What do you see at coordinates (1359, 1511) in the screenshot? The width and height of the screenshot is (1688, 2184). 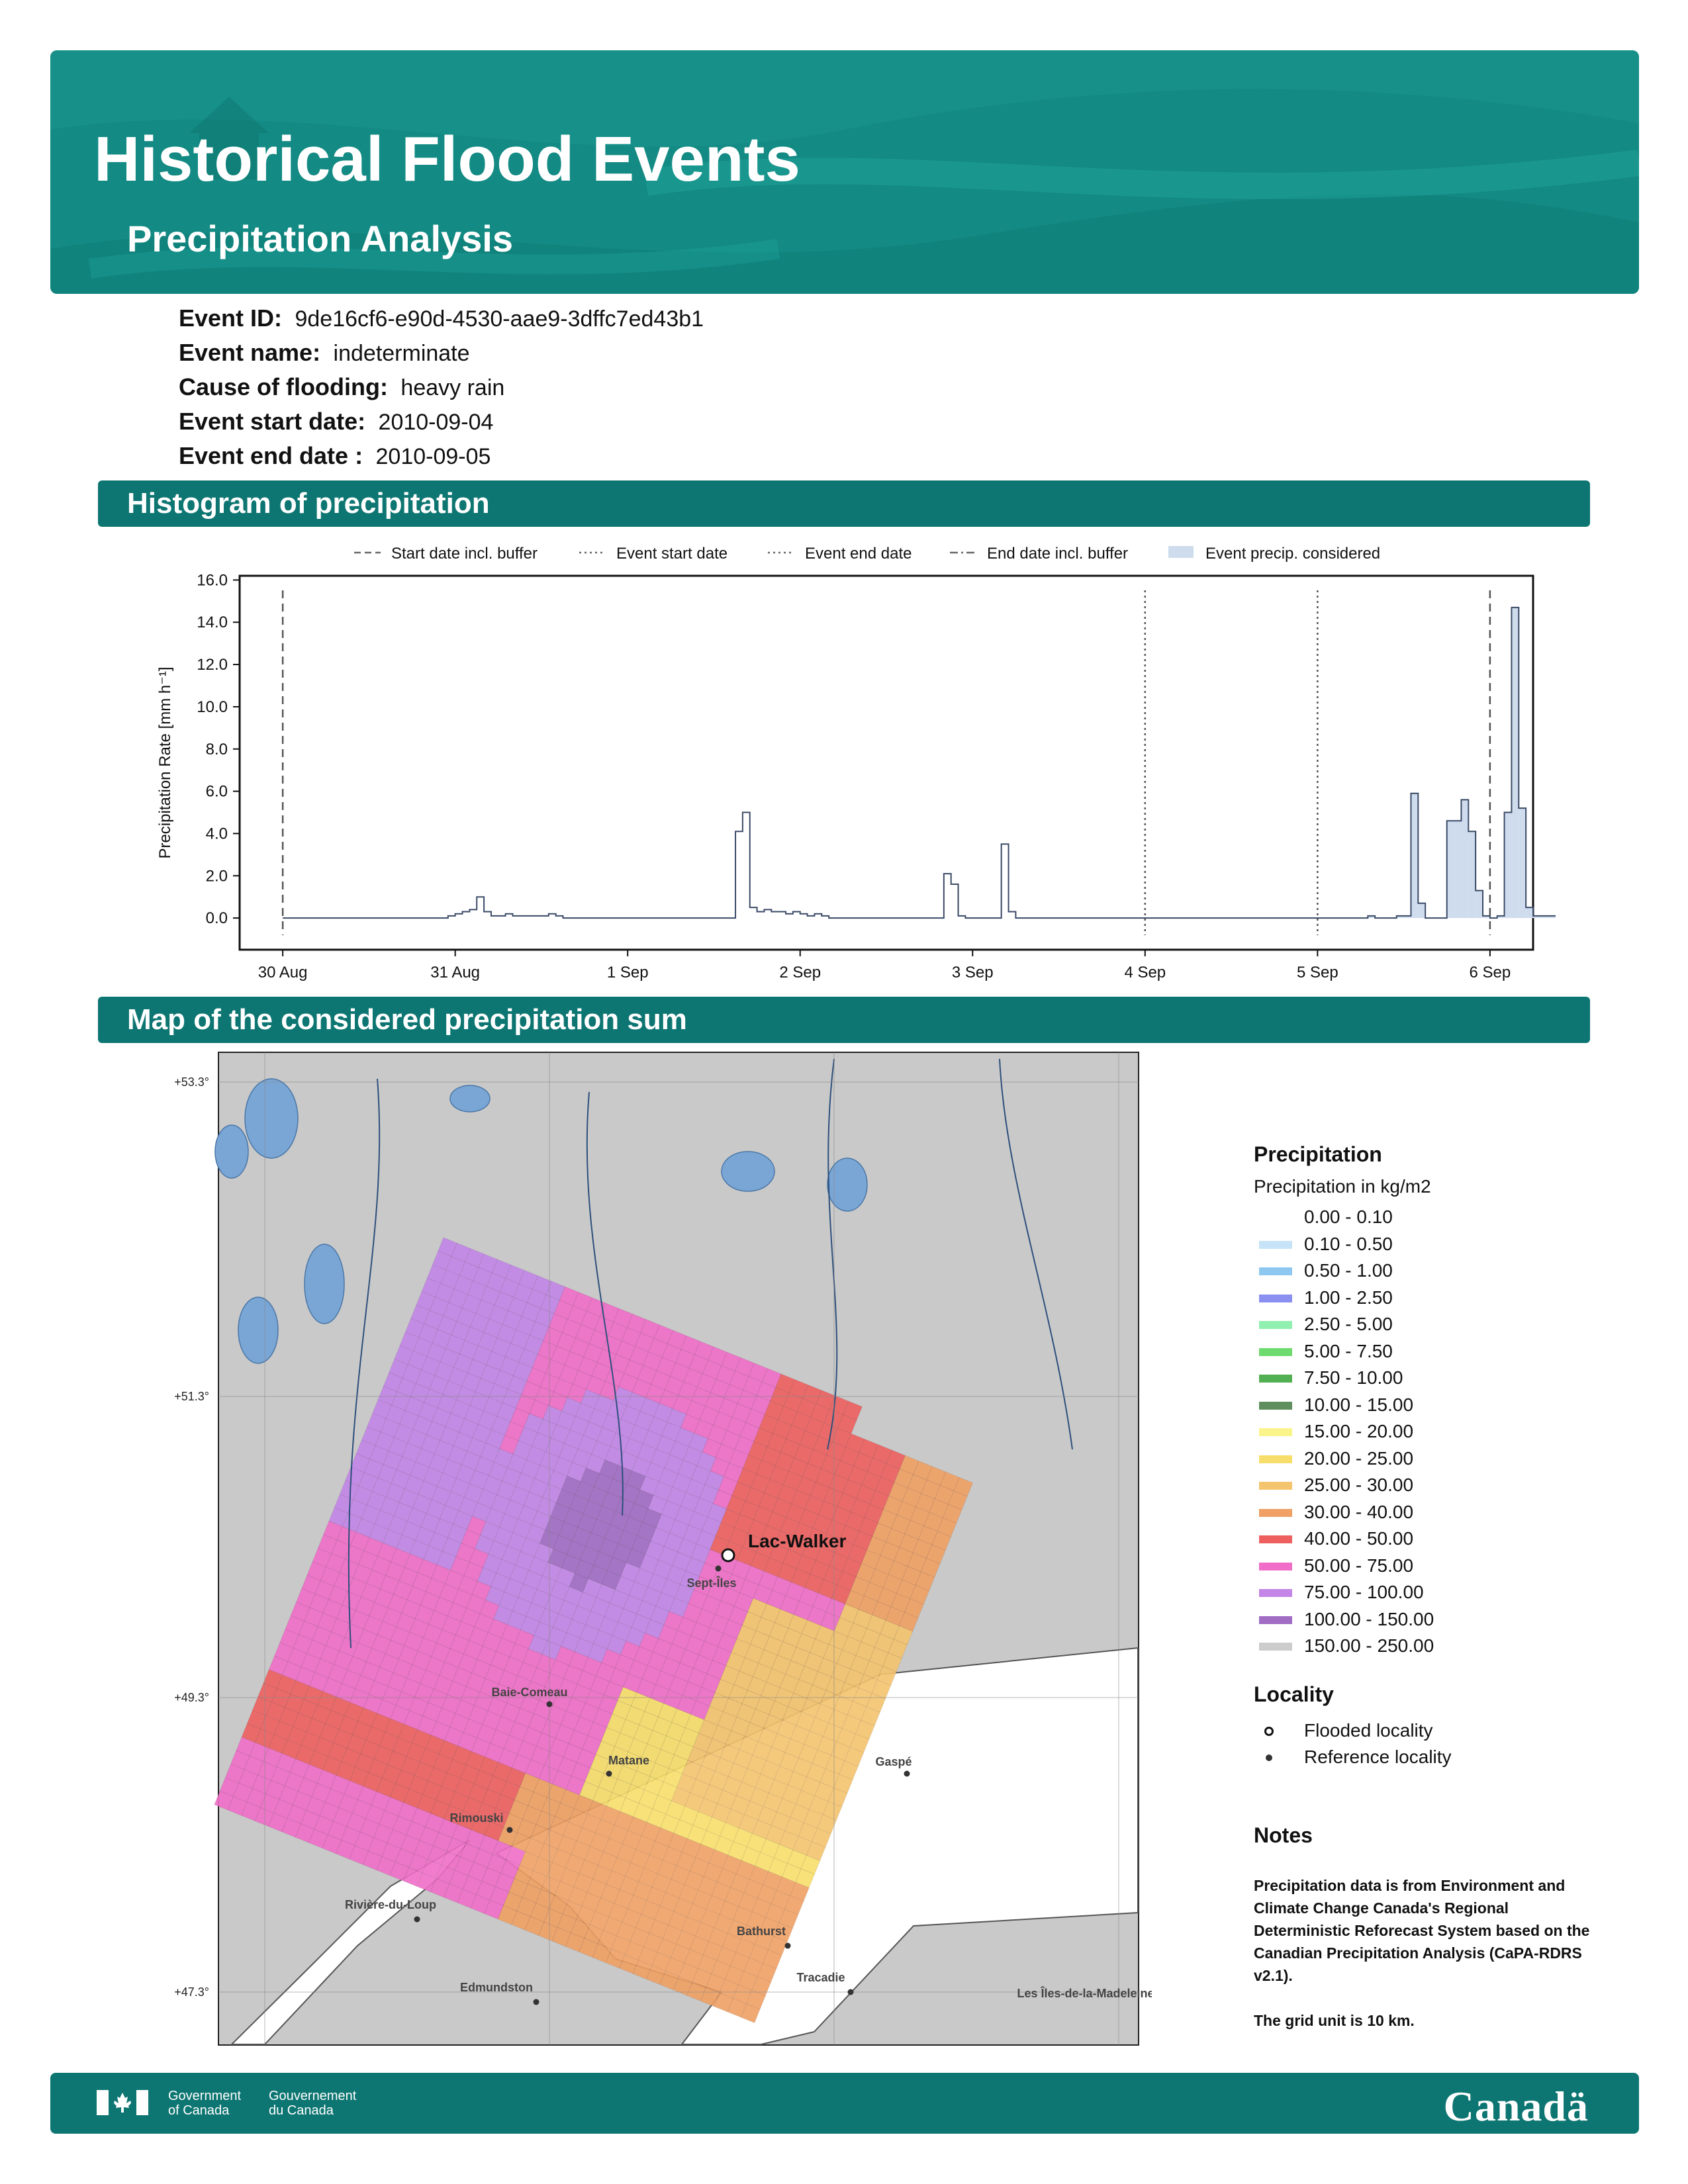 I see `legend-class-label: 30.00 - 40.00` at bounding box center [1359, 1511].